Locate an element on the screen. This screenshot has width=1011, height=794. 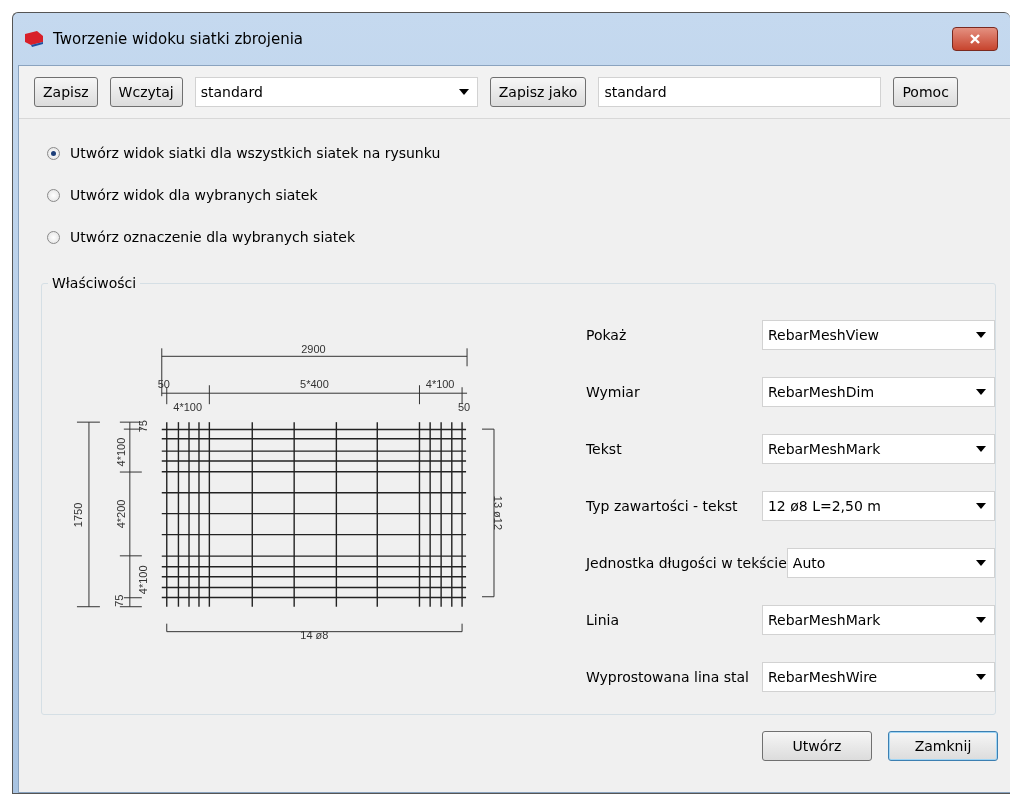
dropdown: 12 ø8 L=2,50 m is located at coordinates (878, 506).